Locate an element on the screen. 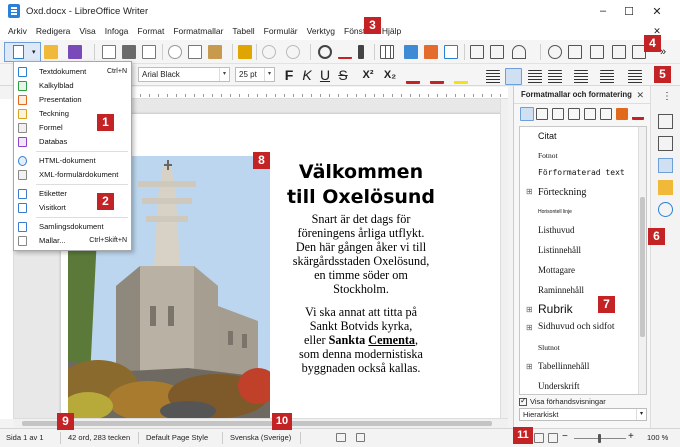 The height and width of the screenshot is (447, 680). align-left-icon is located at coordinates (493, 77).